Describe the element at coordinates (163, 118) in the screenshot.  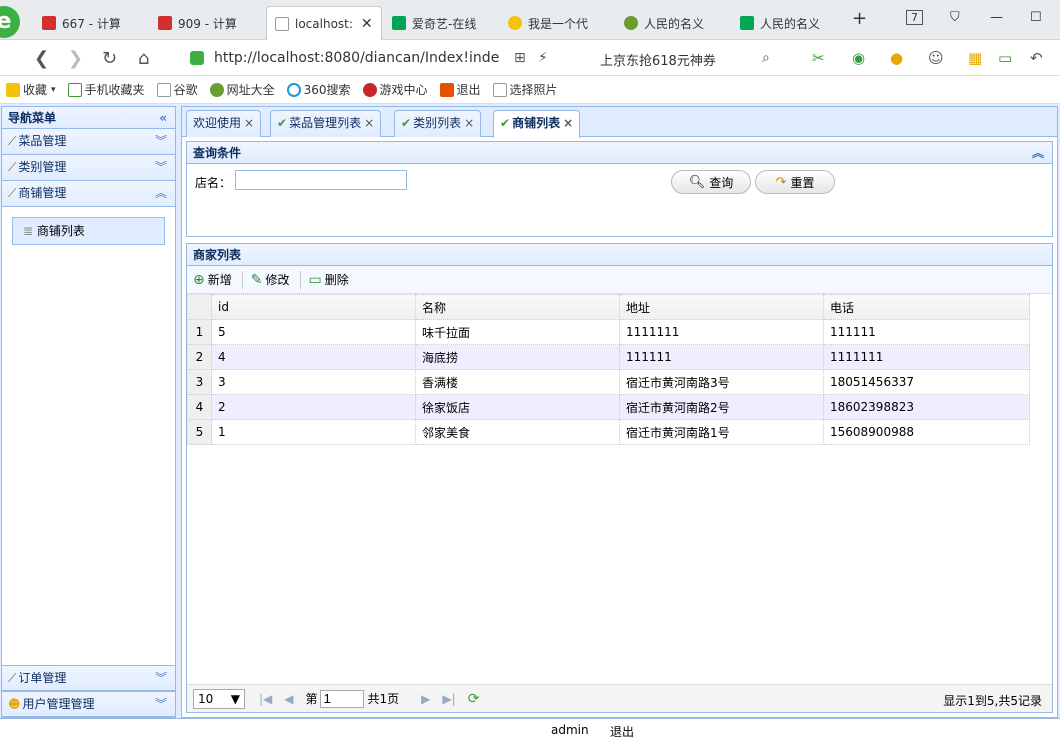
I see `collapse-left-icon: «` at that location.